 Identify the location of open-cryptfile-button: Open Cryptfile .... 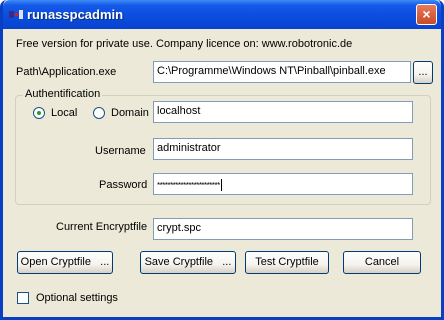
(65, 262).